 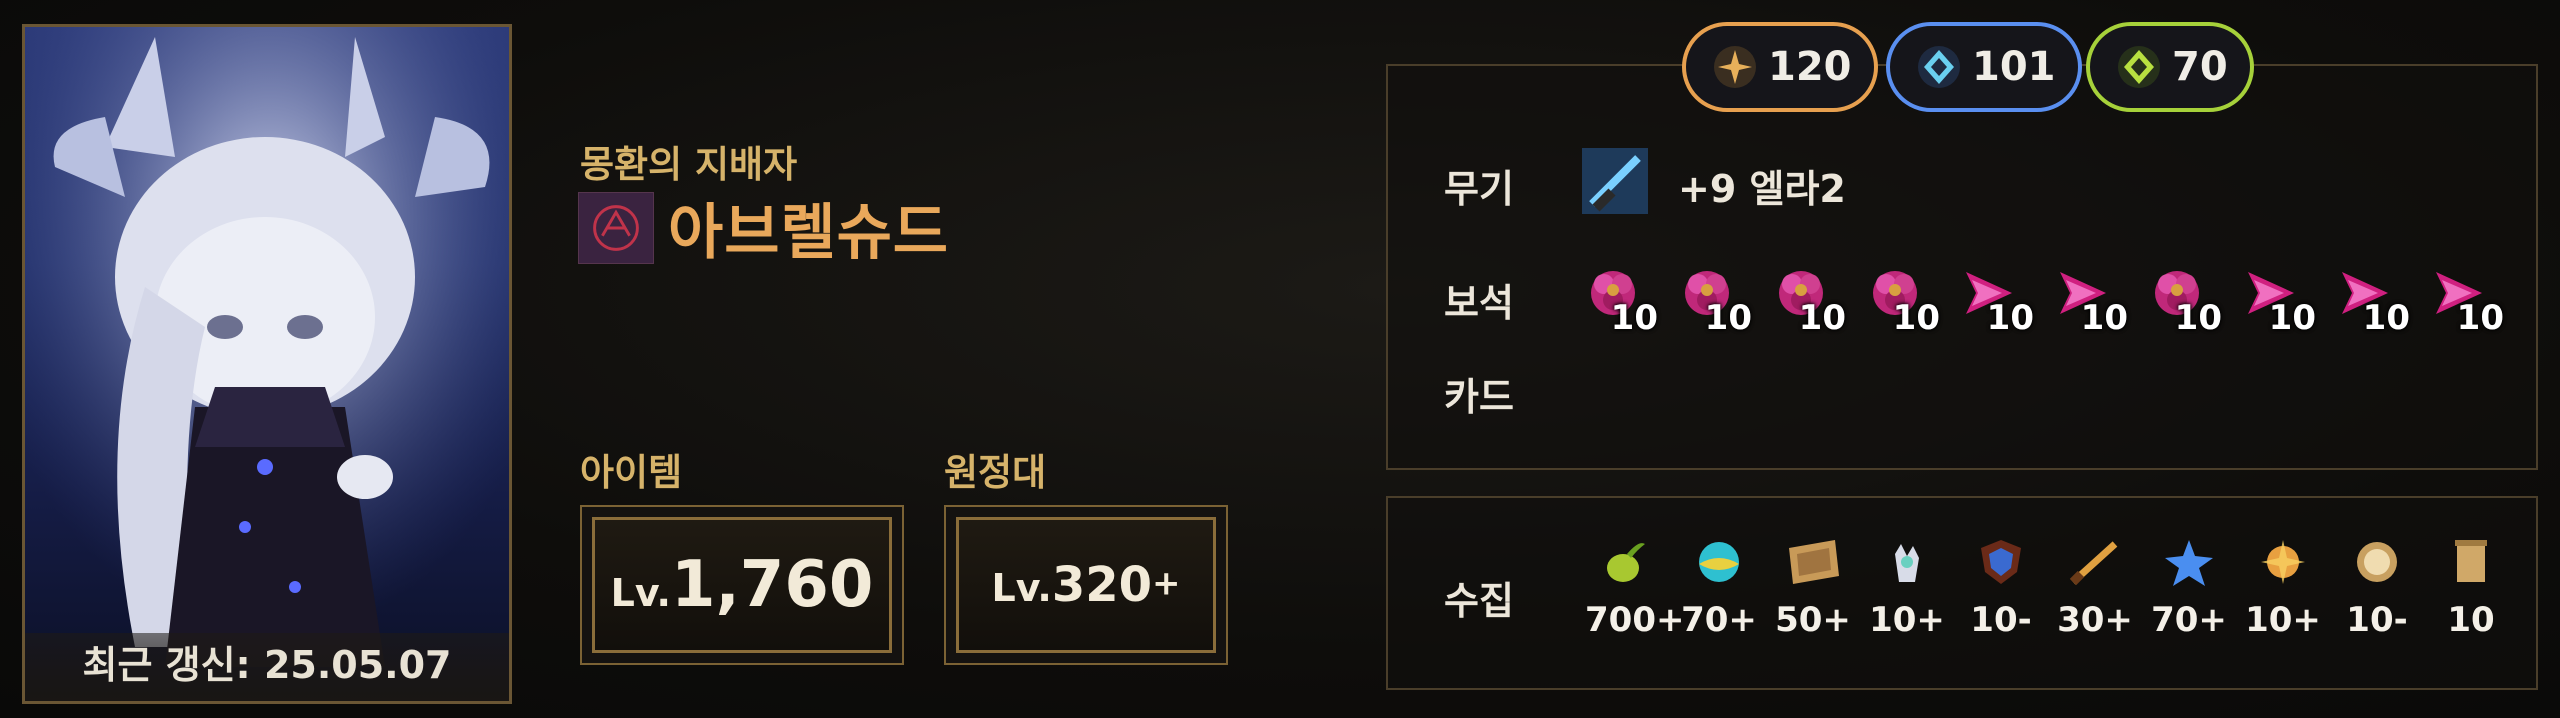 I want to click on sword-collection: 30+, so click(x=2095, y=588).